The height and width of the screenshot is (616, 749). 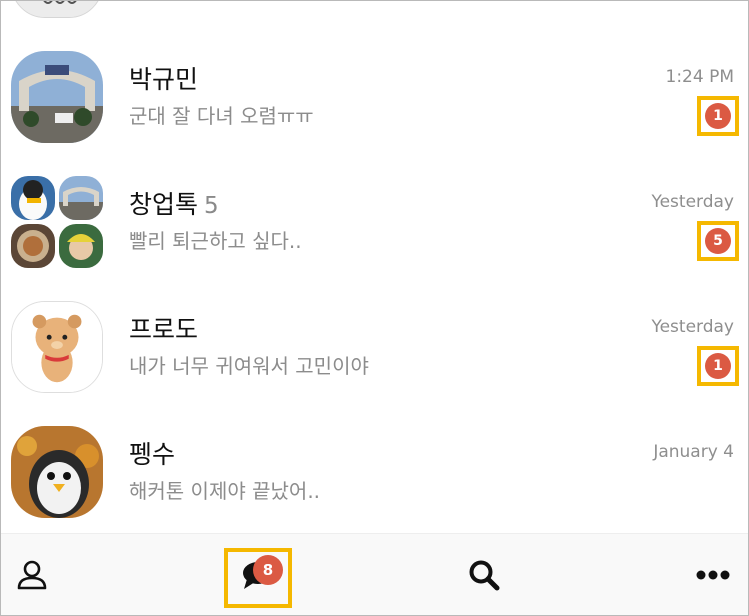 What do you see at coordinates (225, 491) in the screenshot?
I see `chat-preview: 해커톤 이제야 끝났어..` at bounding box center [225, 491].